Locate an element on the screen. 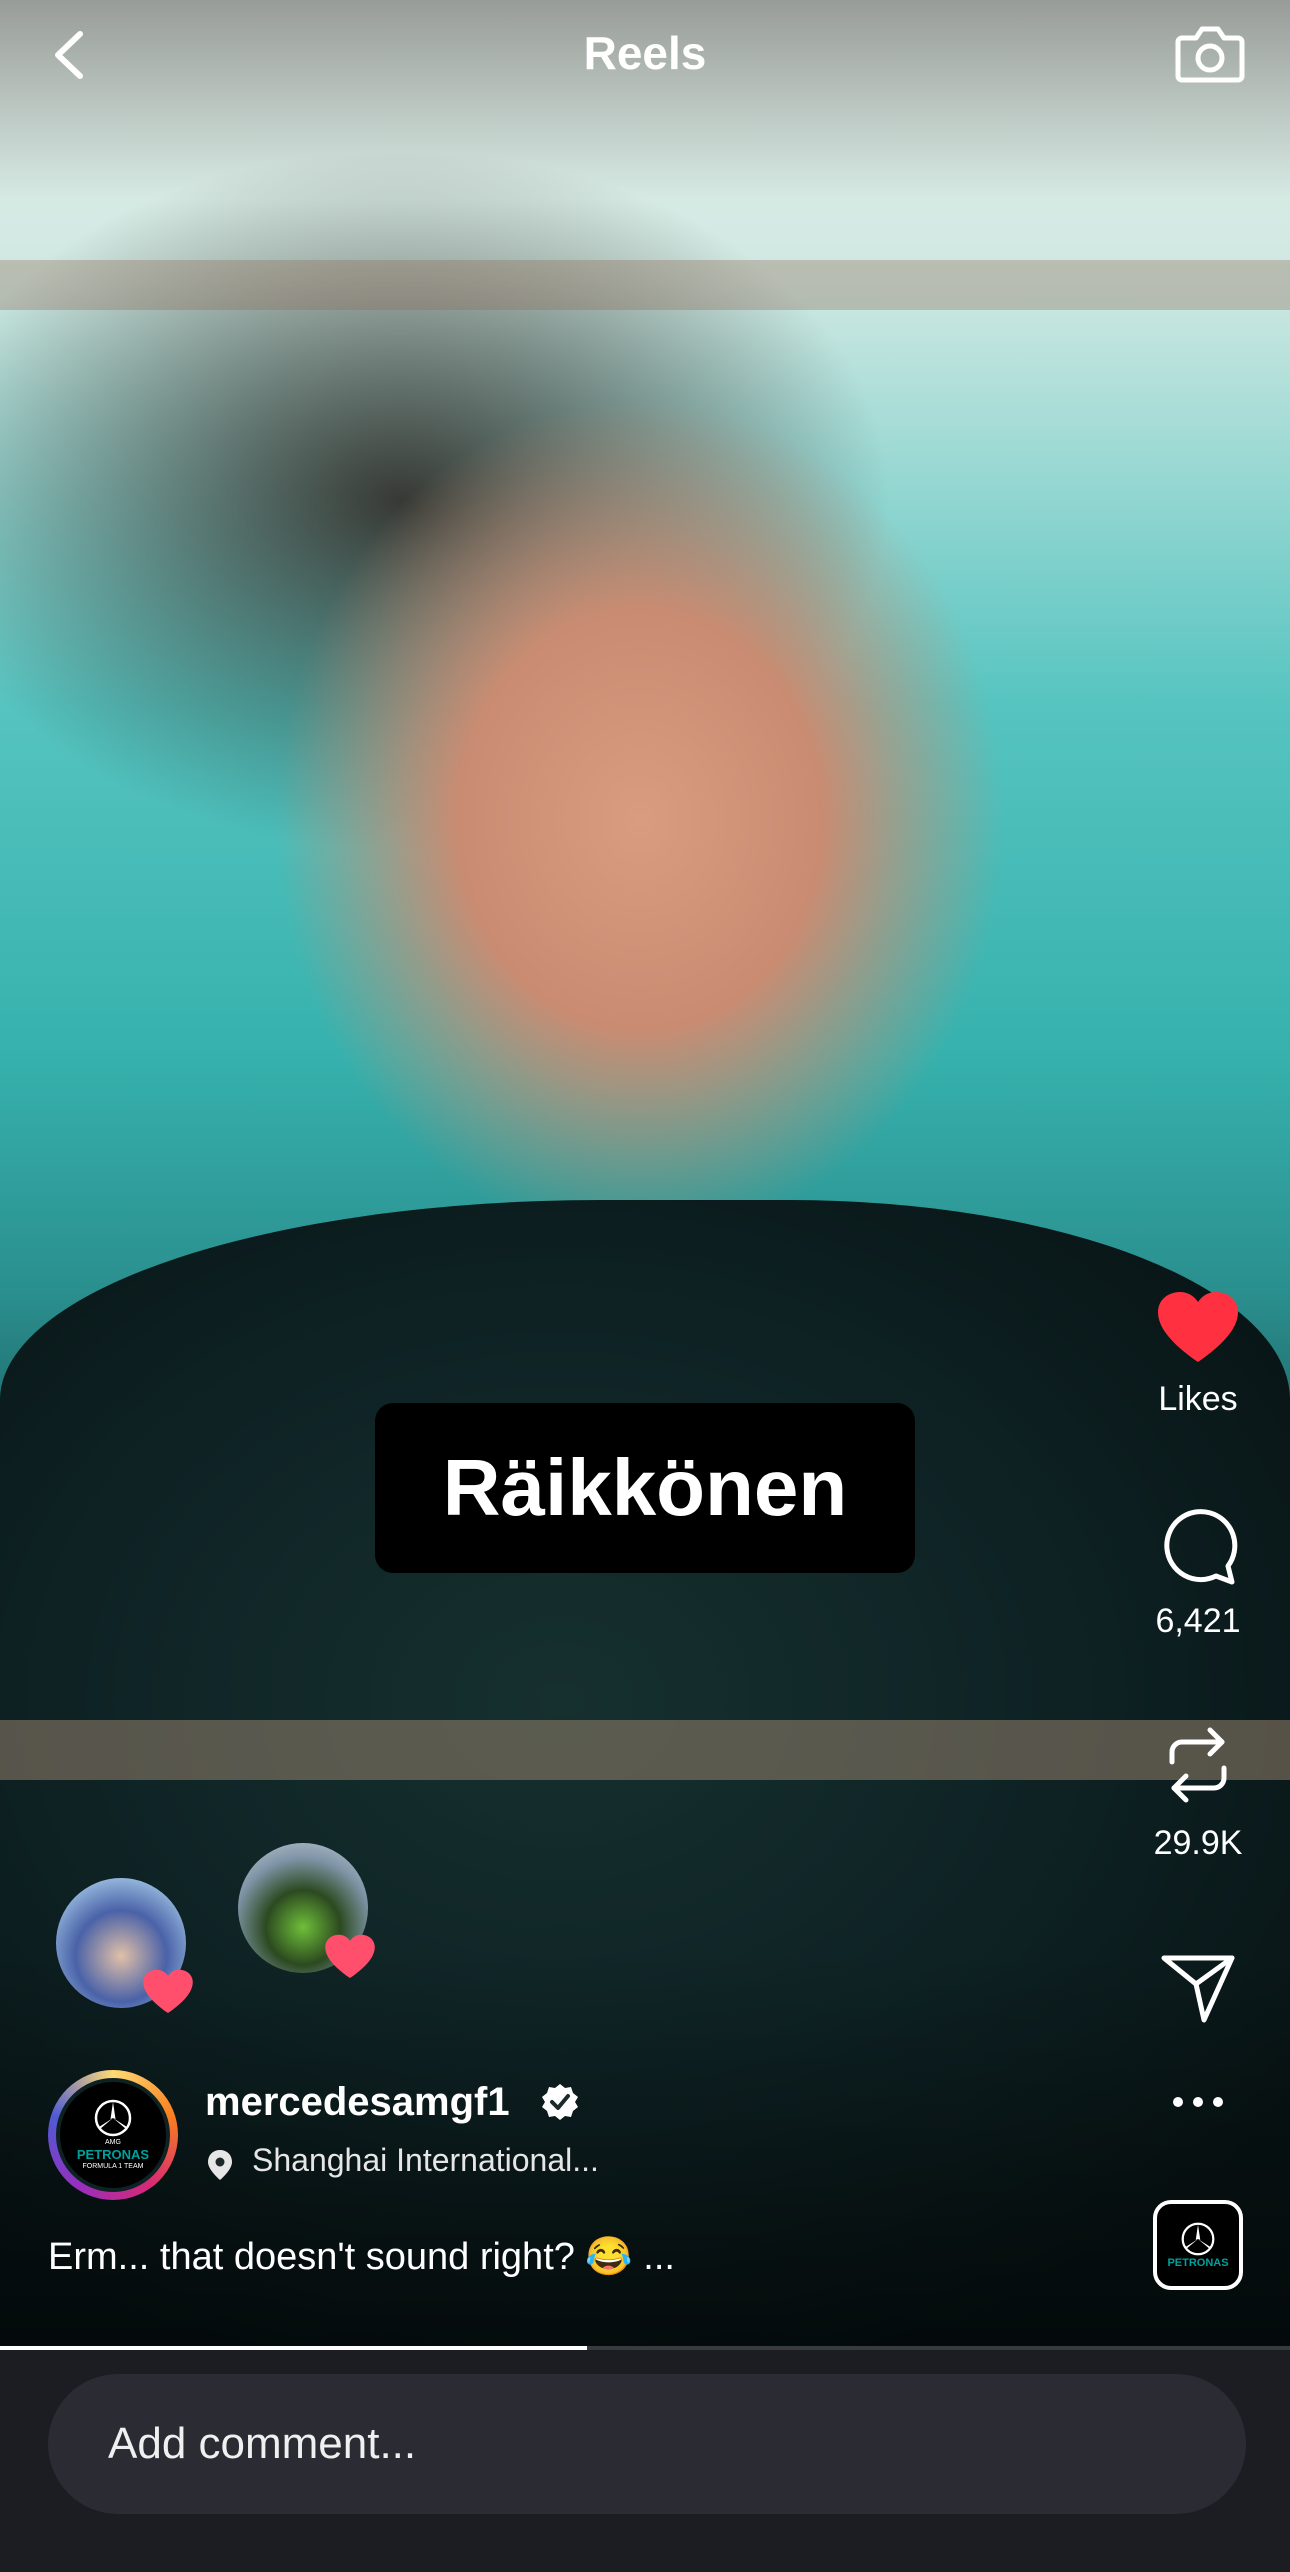 The height and width of the screenshot is (2572, 1290). more-options-button is located at coordinates (1198, 2102).